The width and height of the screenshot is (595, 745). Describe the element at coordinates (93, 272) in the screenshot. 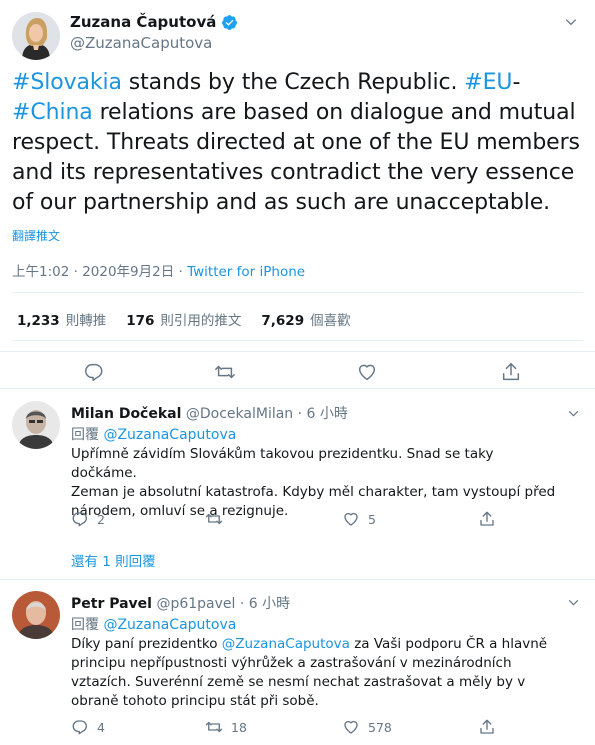

I see `tweet-timestamp: 上午1:02 · 2020年9月2日` at that location.